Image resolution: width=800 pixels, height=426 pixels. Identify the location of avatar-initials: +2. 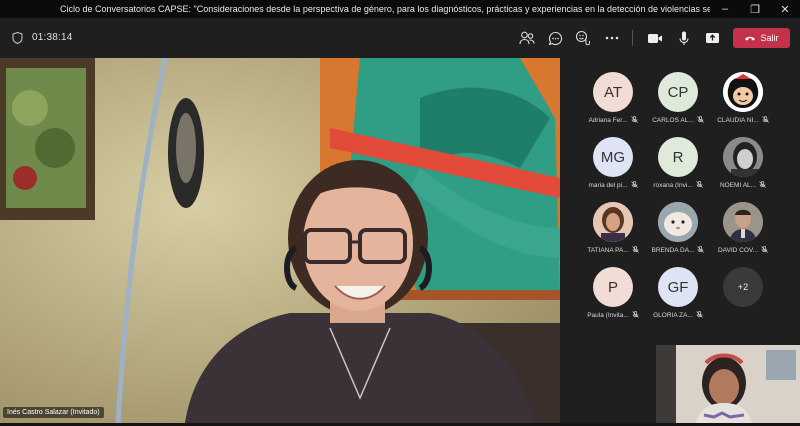
(743, 287).